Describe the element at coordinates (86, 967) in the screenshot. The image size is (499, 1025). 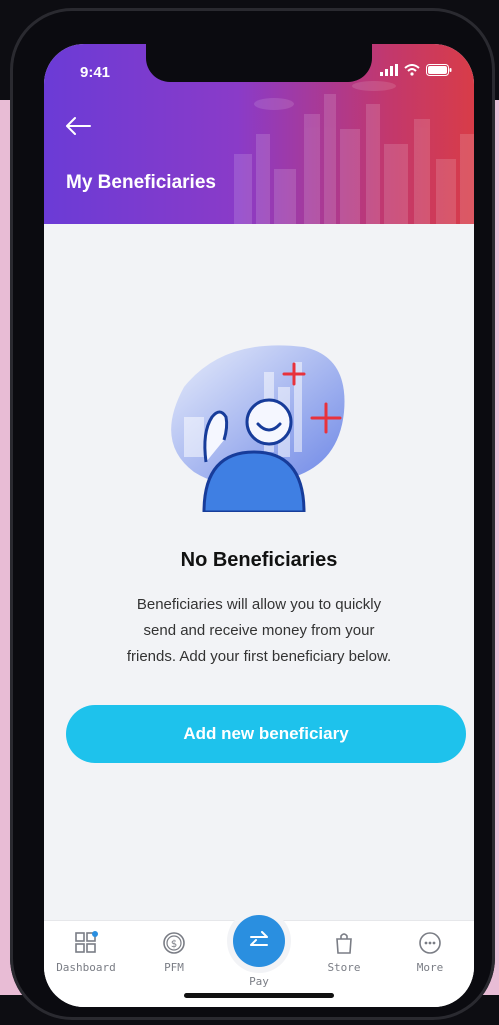
I see `tab-label: Dashboard` at that location.